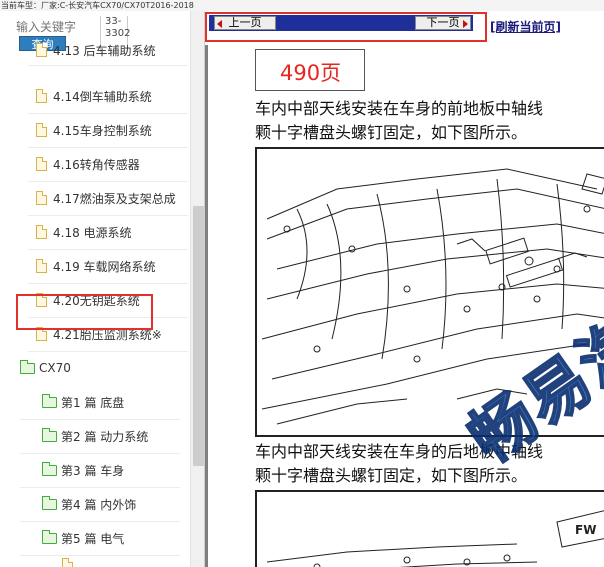 The height and width of the screenshot is (567, 604). Describe the element at coordinates (399, 108) in the screenshot. I see `paragraph-1-line-1: 车内中部天线安装在车身的前地板中轴线` at that location.